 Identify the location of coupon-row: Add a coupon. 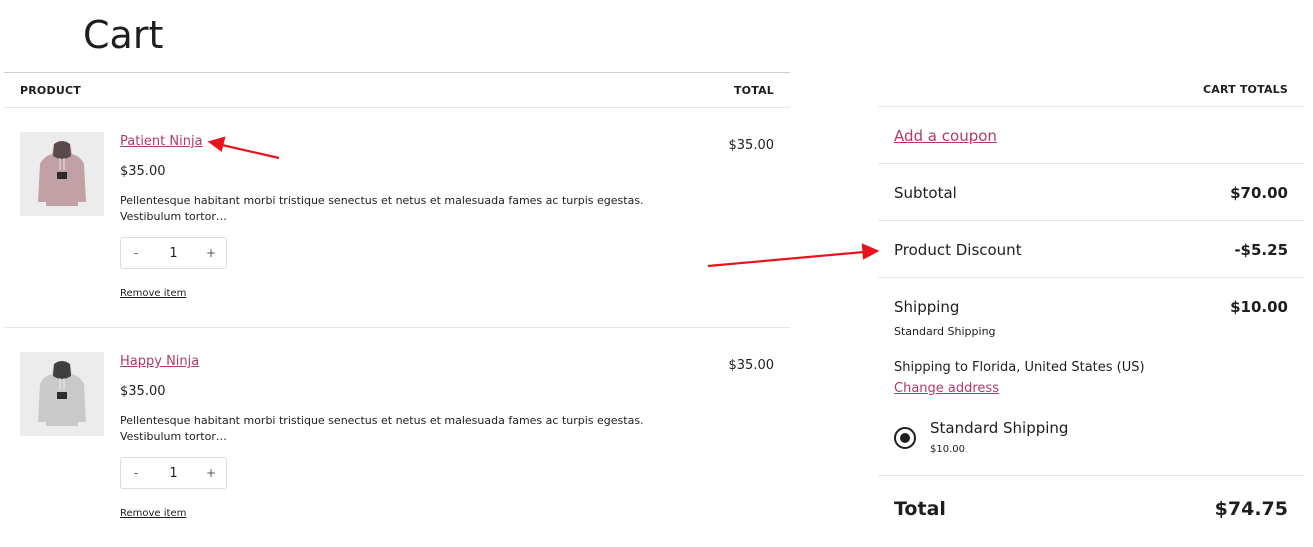
(1091, 135).